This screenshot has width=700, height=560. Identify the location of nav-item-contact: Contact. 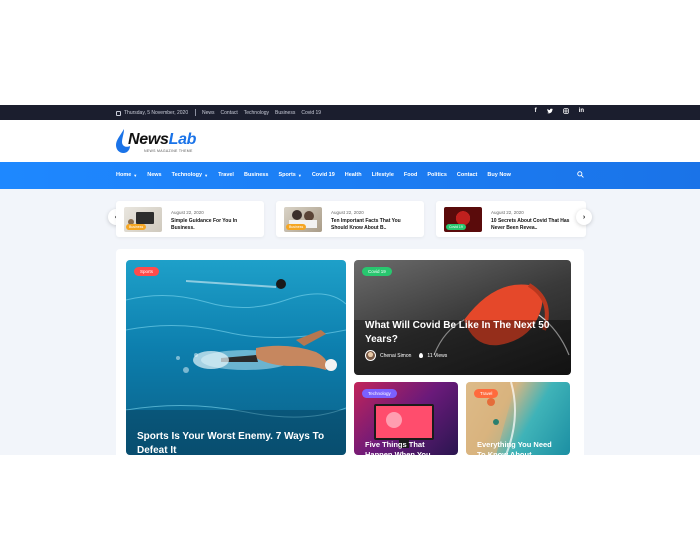
(467, 175).